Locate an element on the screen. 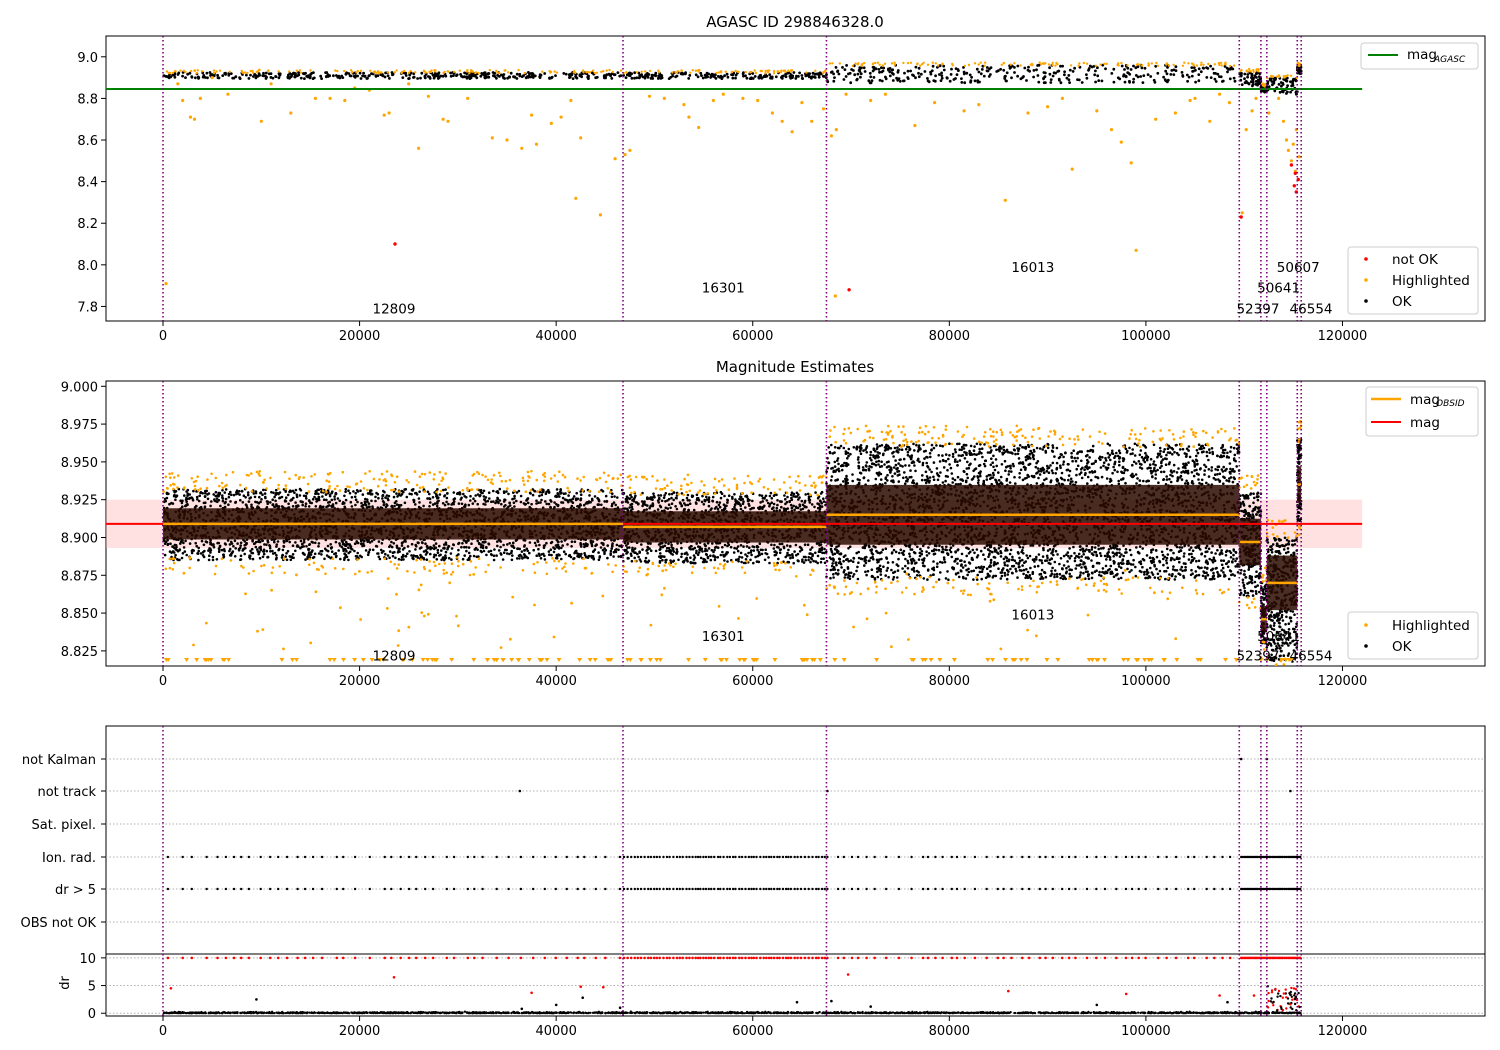 This screenshot has width=1500, height=1050. not-ok-point is located at coordinates (395, 244).